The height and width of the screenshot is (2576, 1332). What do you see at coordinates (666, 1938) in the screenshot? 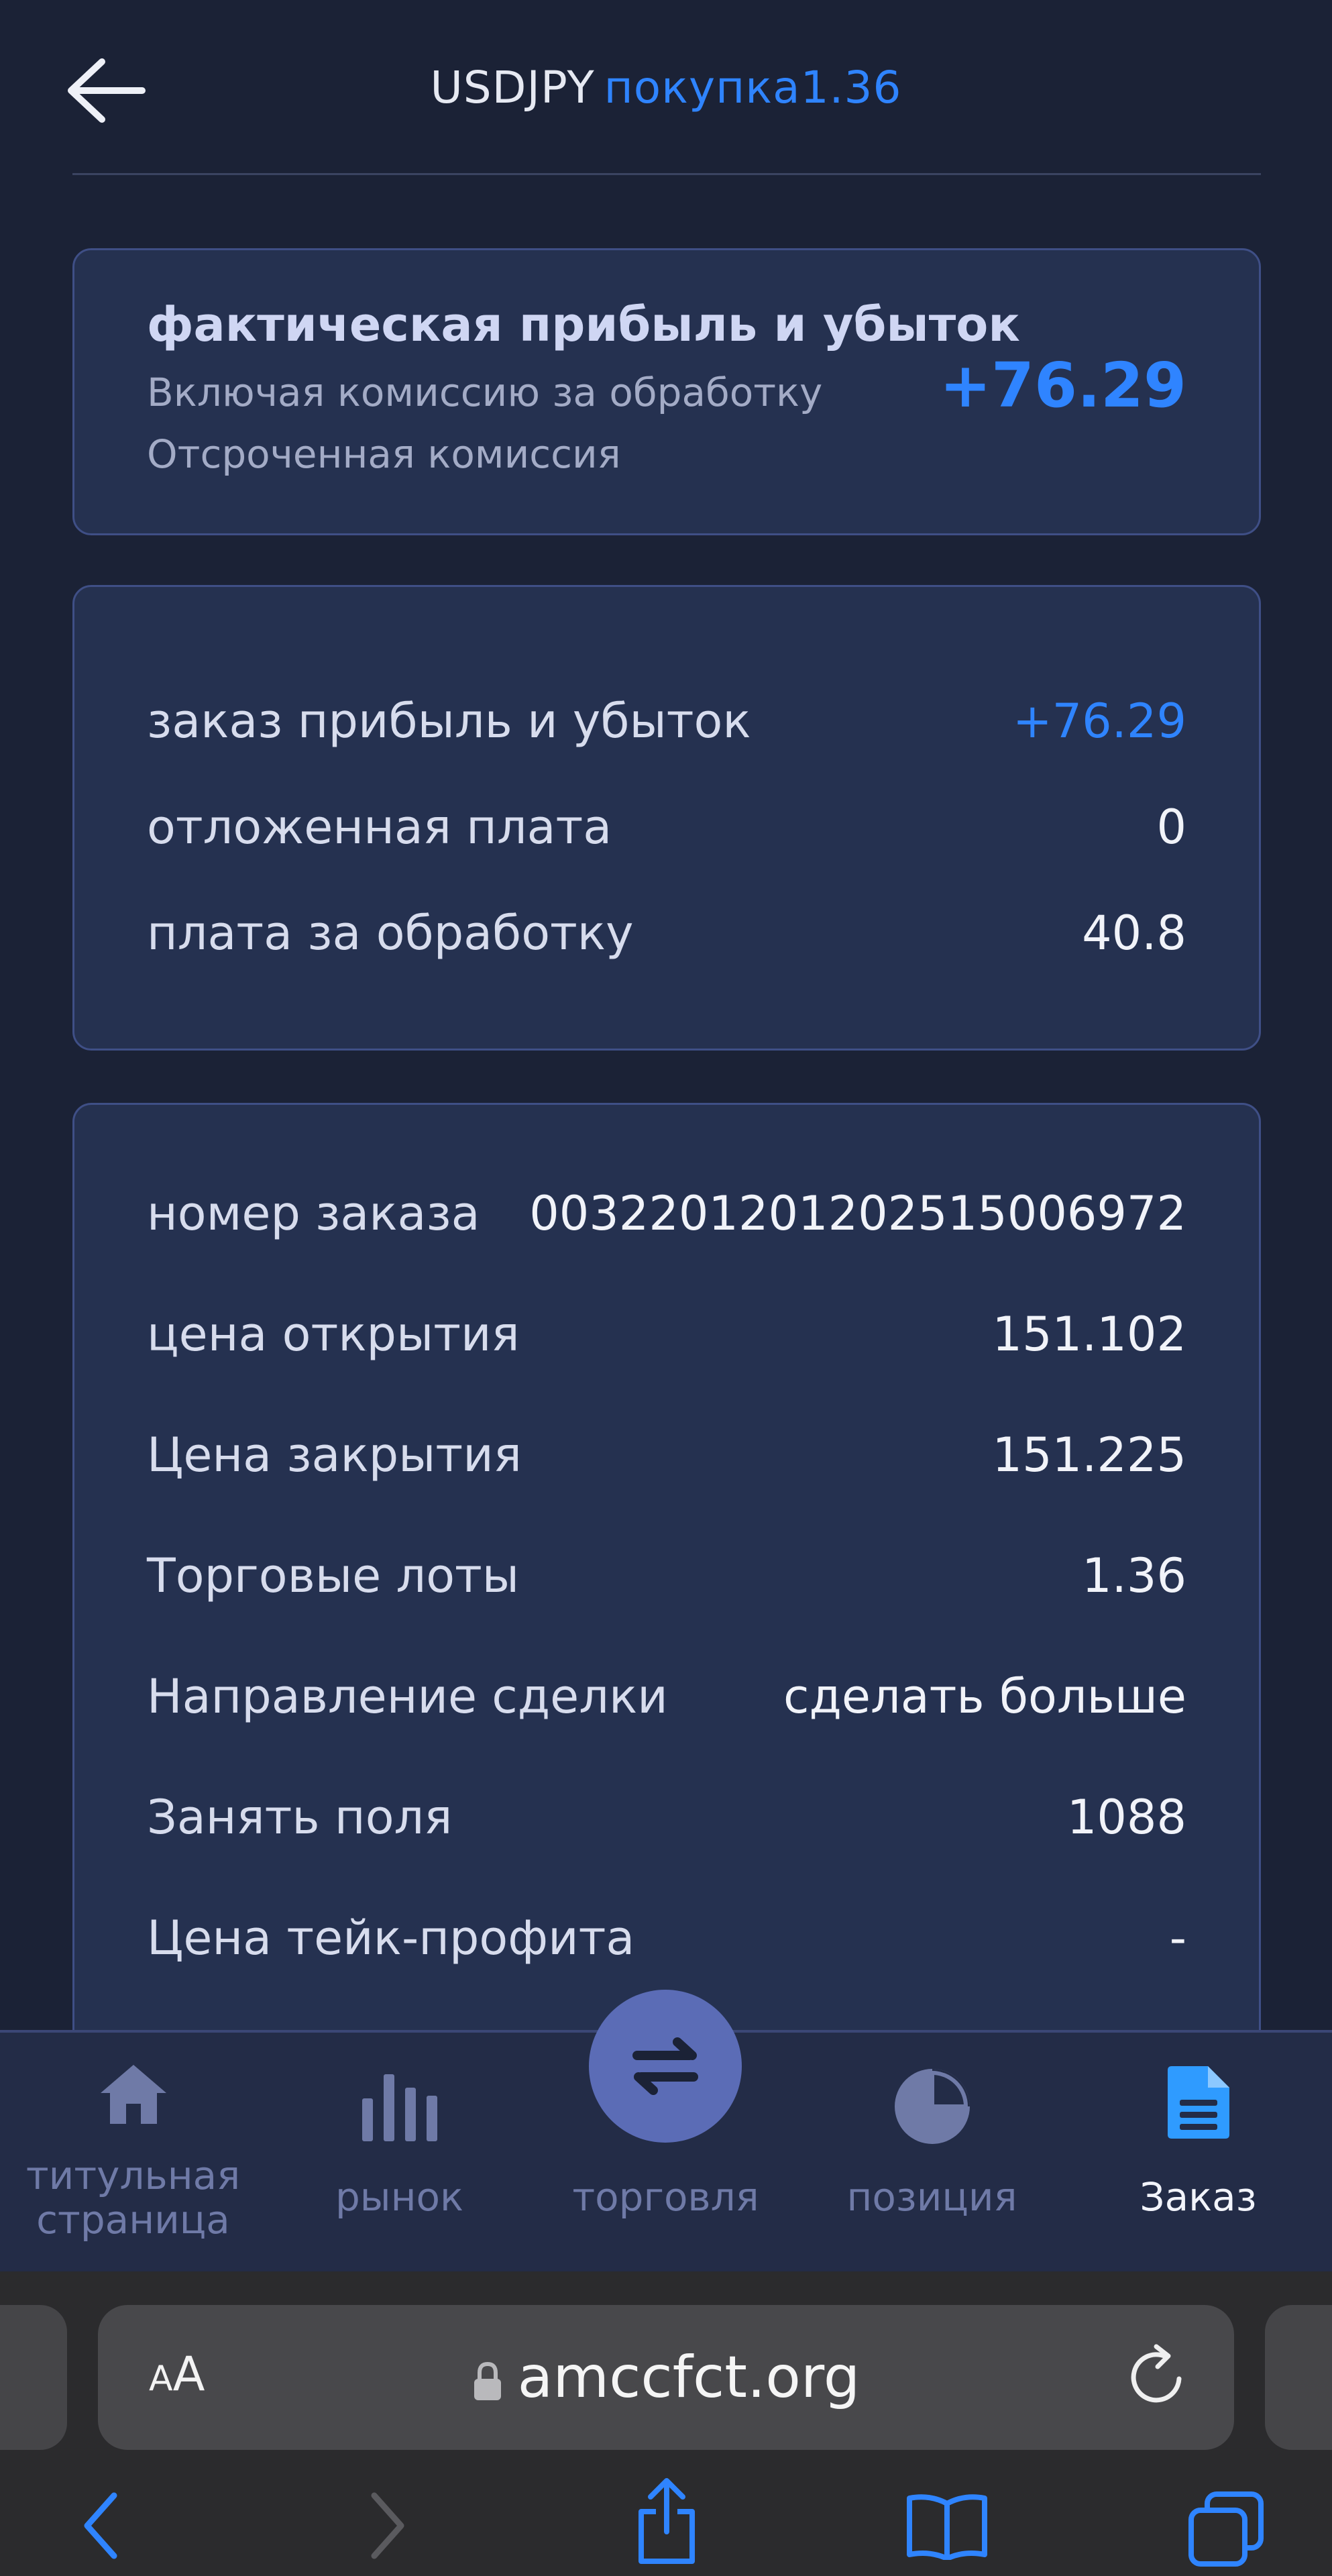
I see `take-profit-row: Цена тейк-профита -` at bounding box center [666, 1938].